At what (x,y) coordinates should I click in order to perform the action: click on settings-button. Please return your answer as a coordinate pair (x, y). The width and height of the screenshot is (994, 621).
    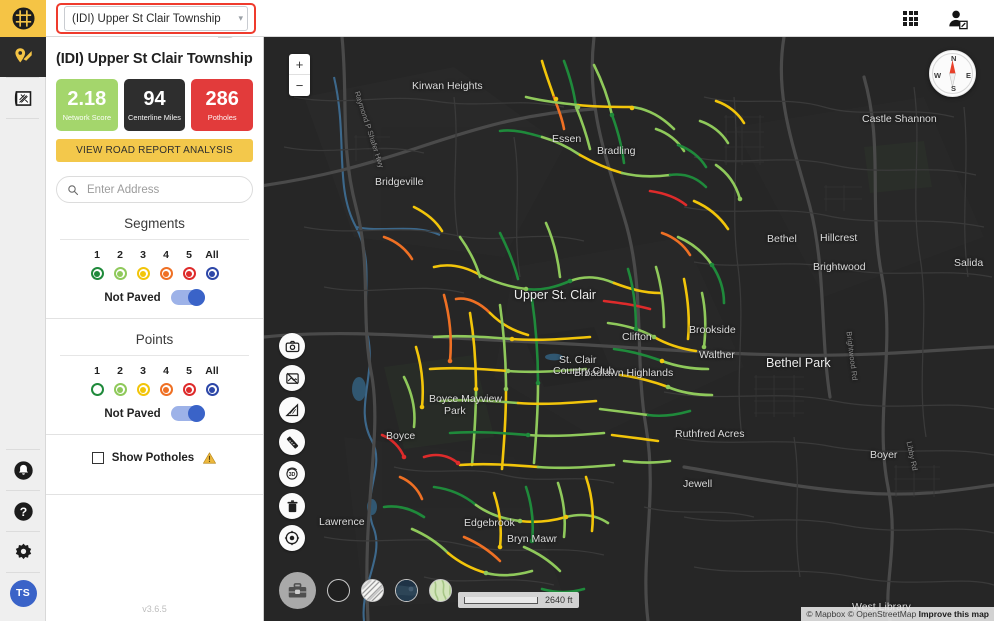
    Looking at the image, I should click on (23, 552).